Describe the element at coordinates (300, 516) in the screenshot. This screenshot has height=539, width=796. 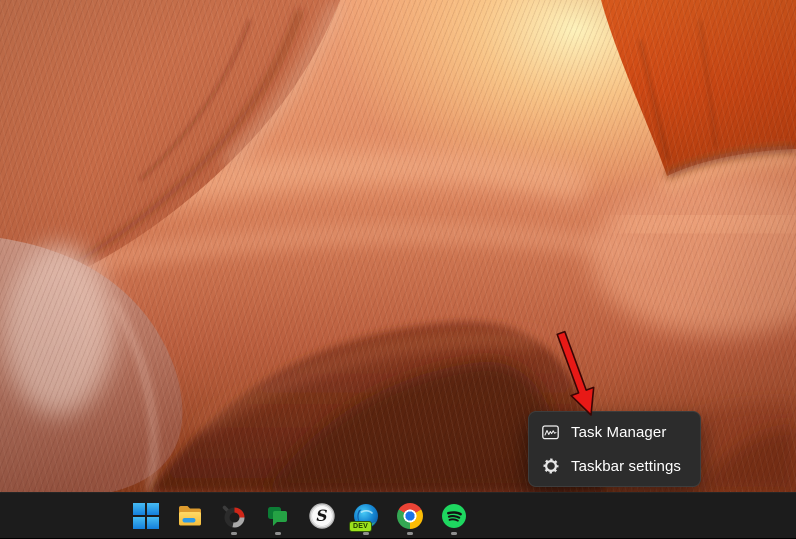
I see `taskbar-icon-row: S DEV` at that location.